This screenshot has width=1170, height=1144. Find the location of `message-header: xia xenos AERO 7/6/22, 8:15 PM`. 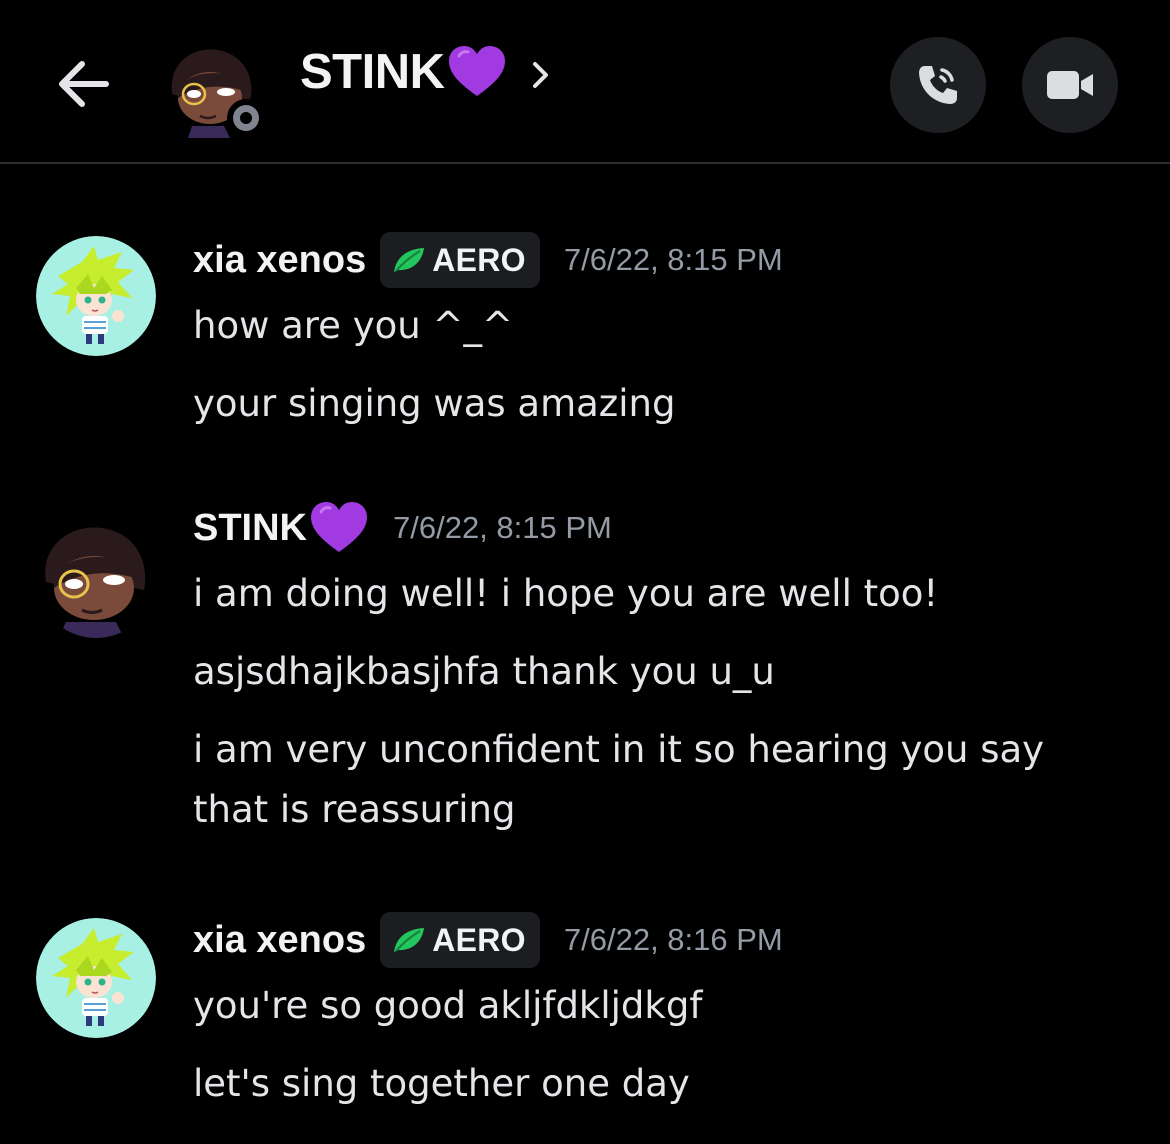

message-header: xia xenos AERO 7/6/22, 8:15 PM is located at coordinates (488, 260).